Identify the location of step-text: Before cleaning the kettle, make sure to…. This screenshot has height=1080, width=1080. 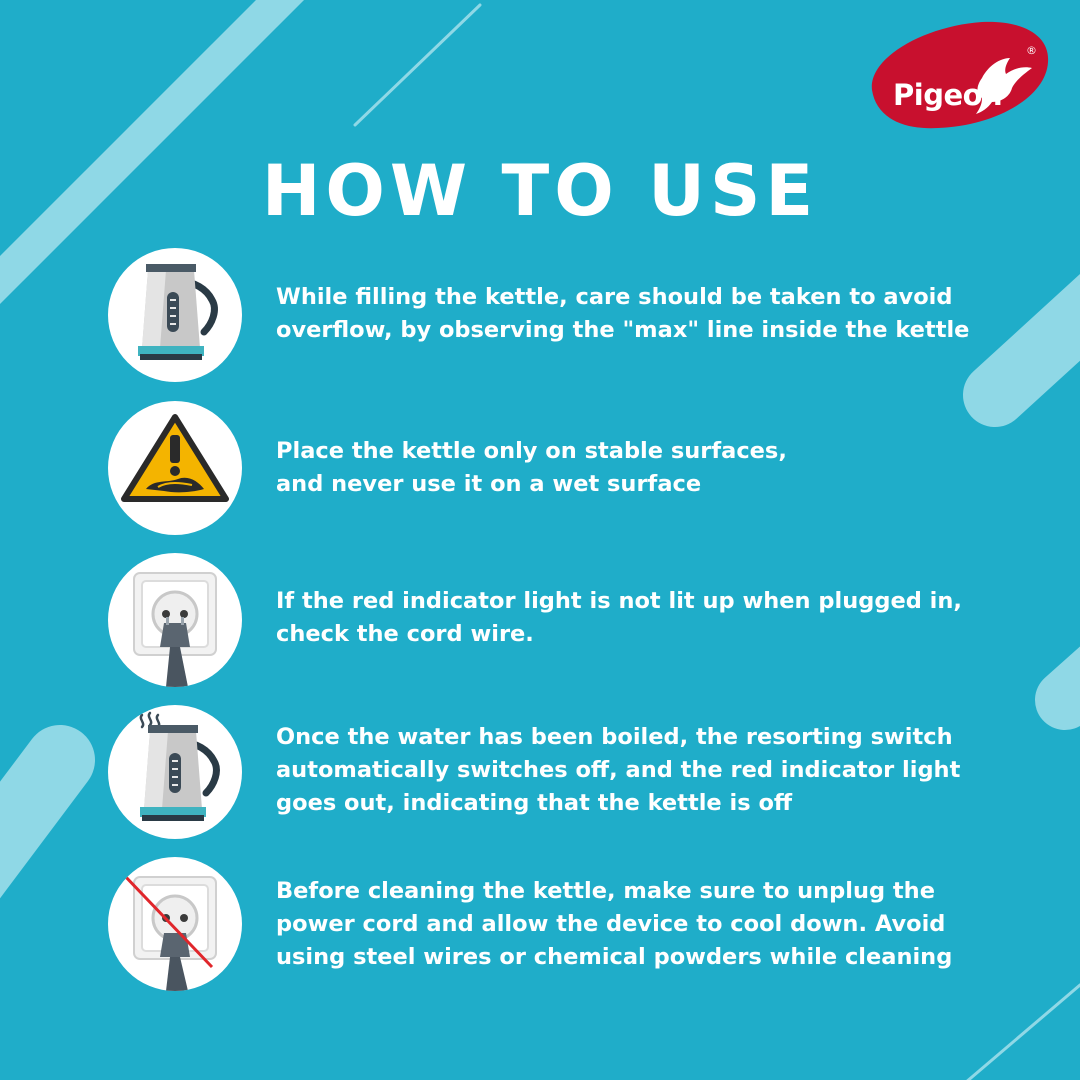
(614, 924).